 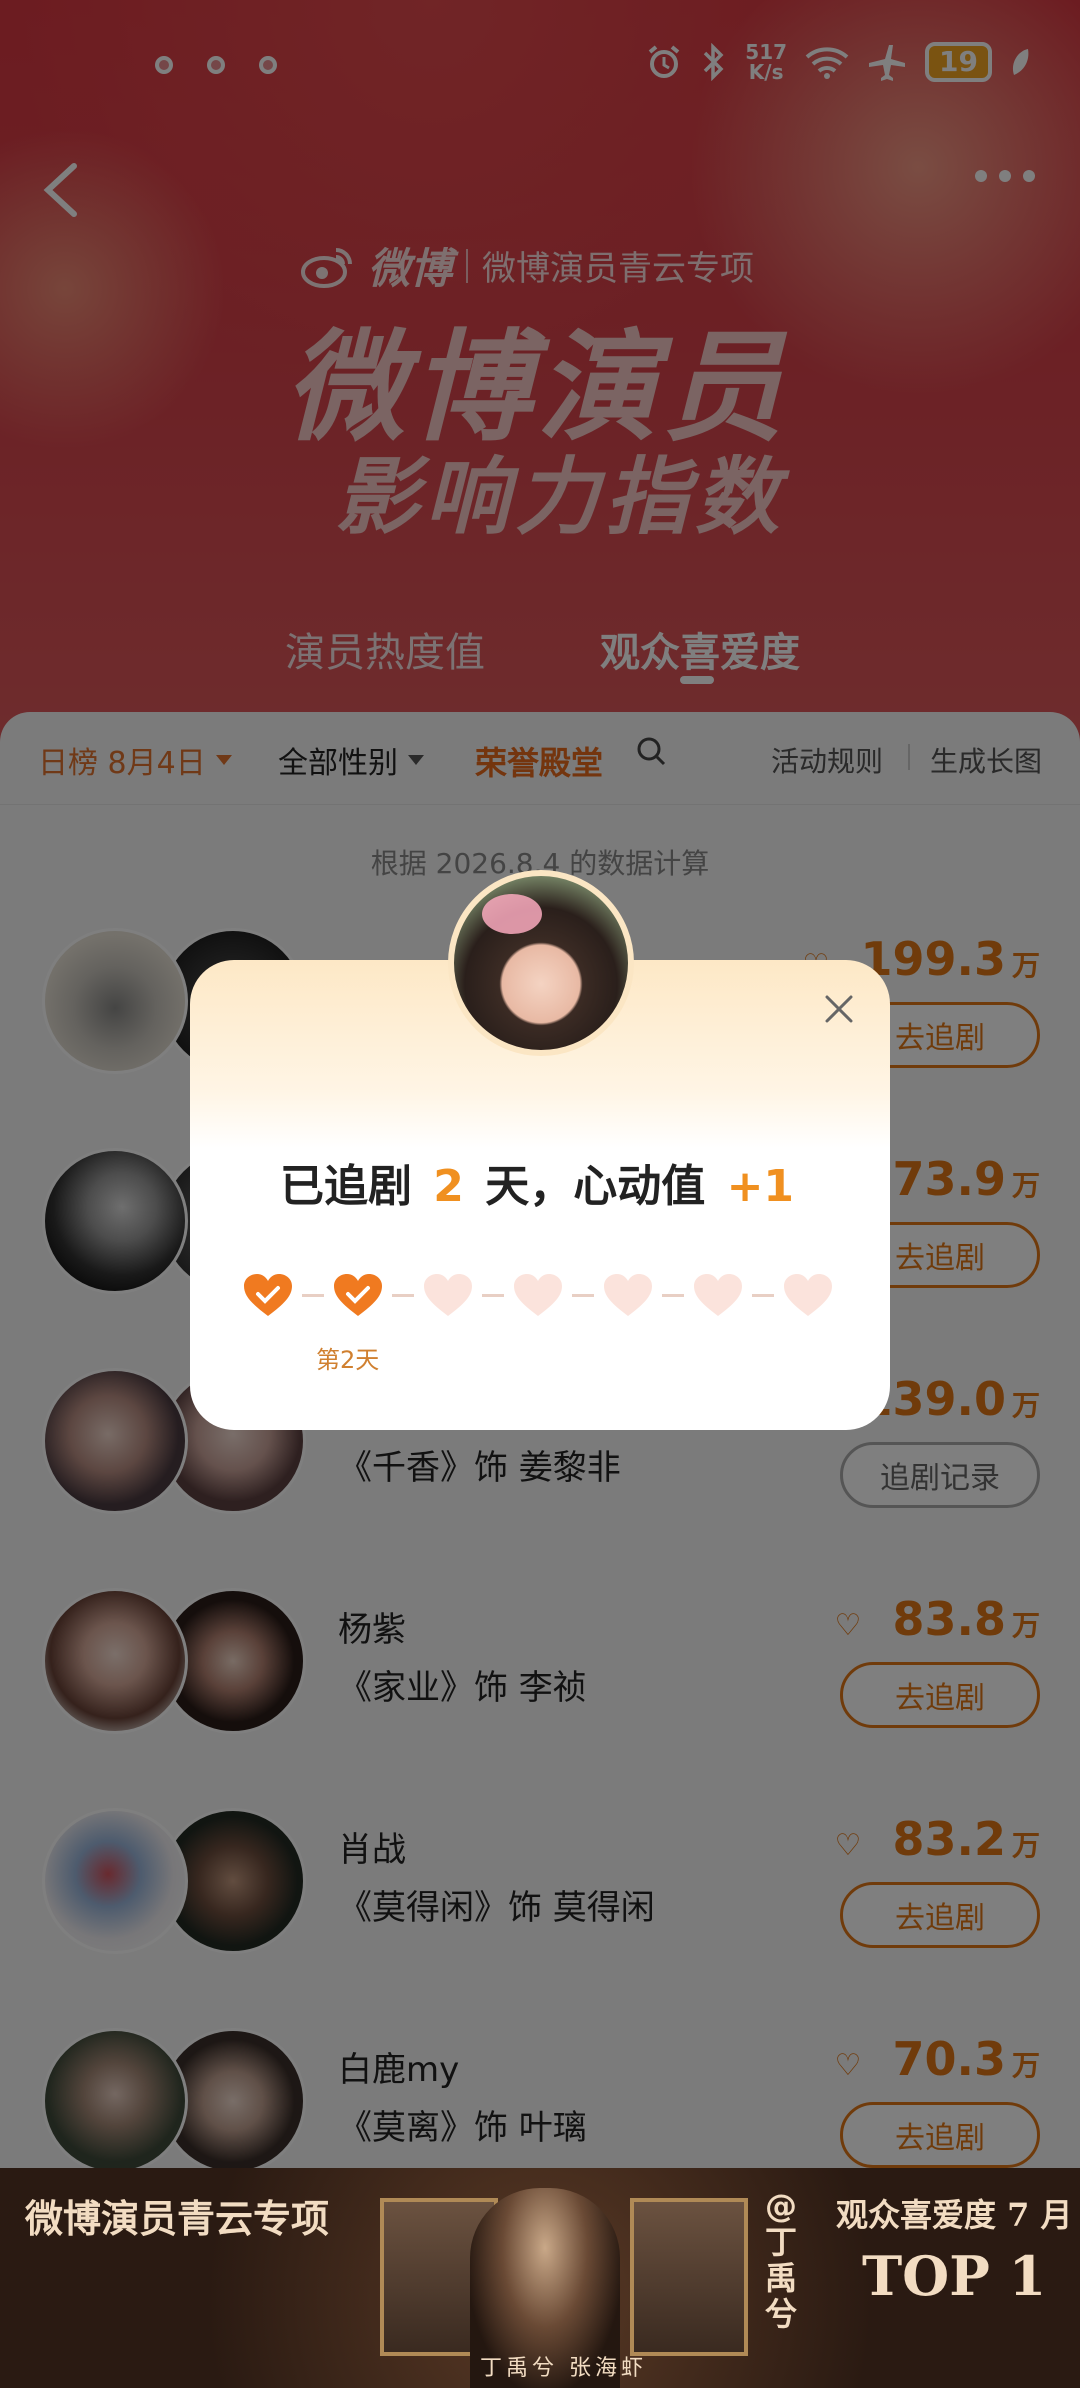 I want to click on checkin-message: 已追剧 2 天，心动值 +1, so click(x=540, y=1182).